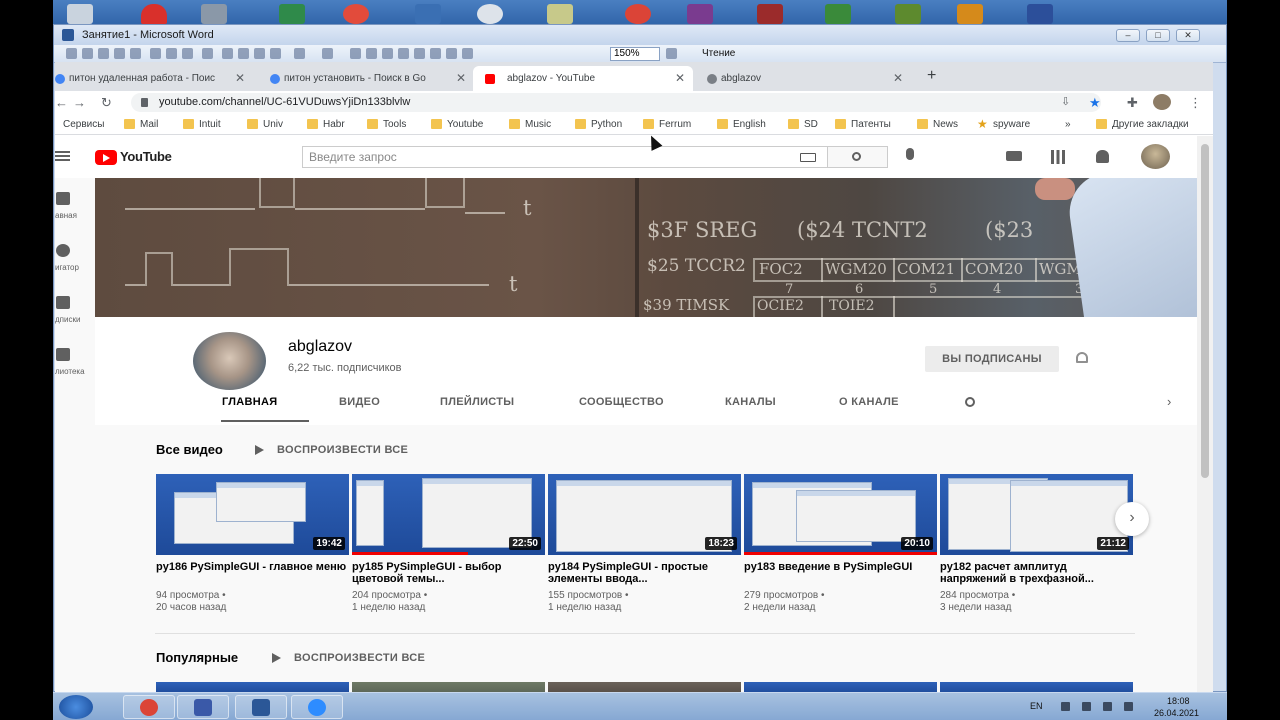  I want to click on bookmark-folder: Tools, so click(386, 125).